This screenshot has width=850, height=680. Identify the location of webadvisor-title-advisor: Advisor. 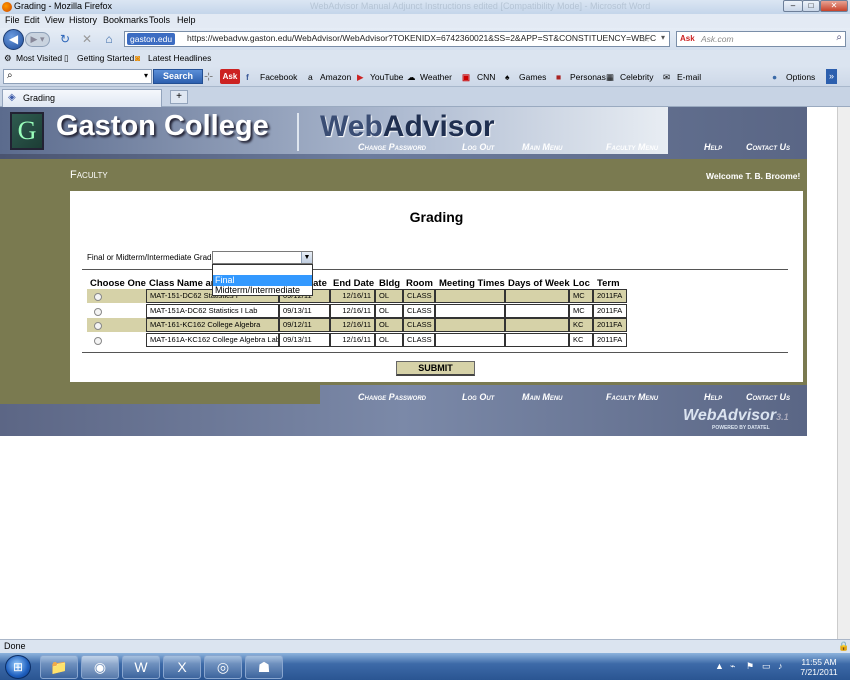
(438, 126).